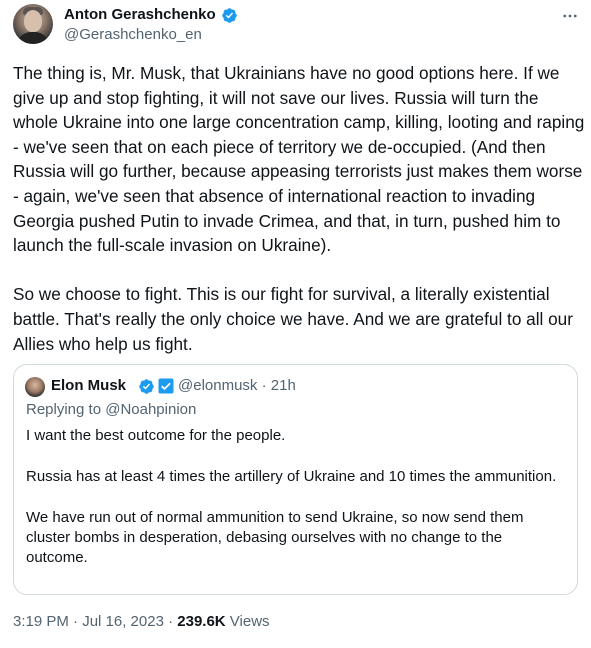 The width and height of the screenshot is (591, 648). What do you see at coordinates (140, 15) in the screenshot?
I see `author-name: Anton Gerashchenko` at bounding box center [140, 15].